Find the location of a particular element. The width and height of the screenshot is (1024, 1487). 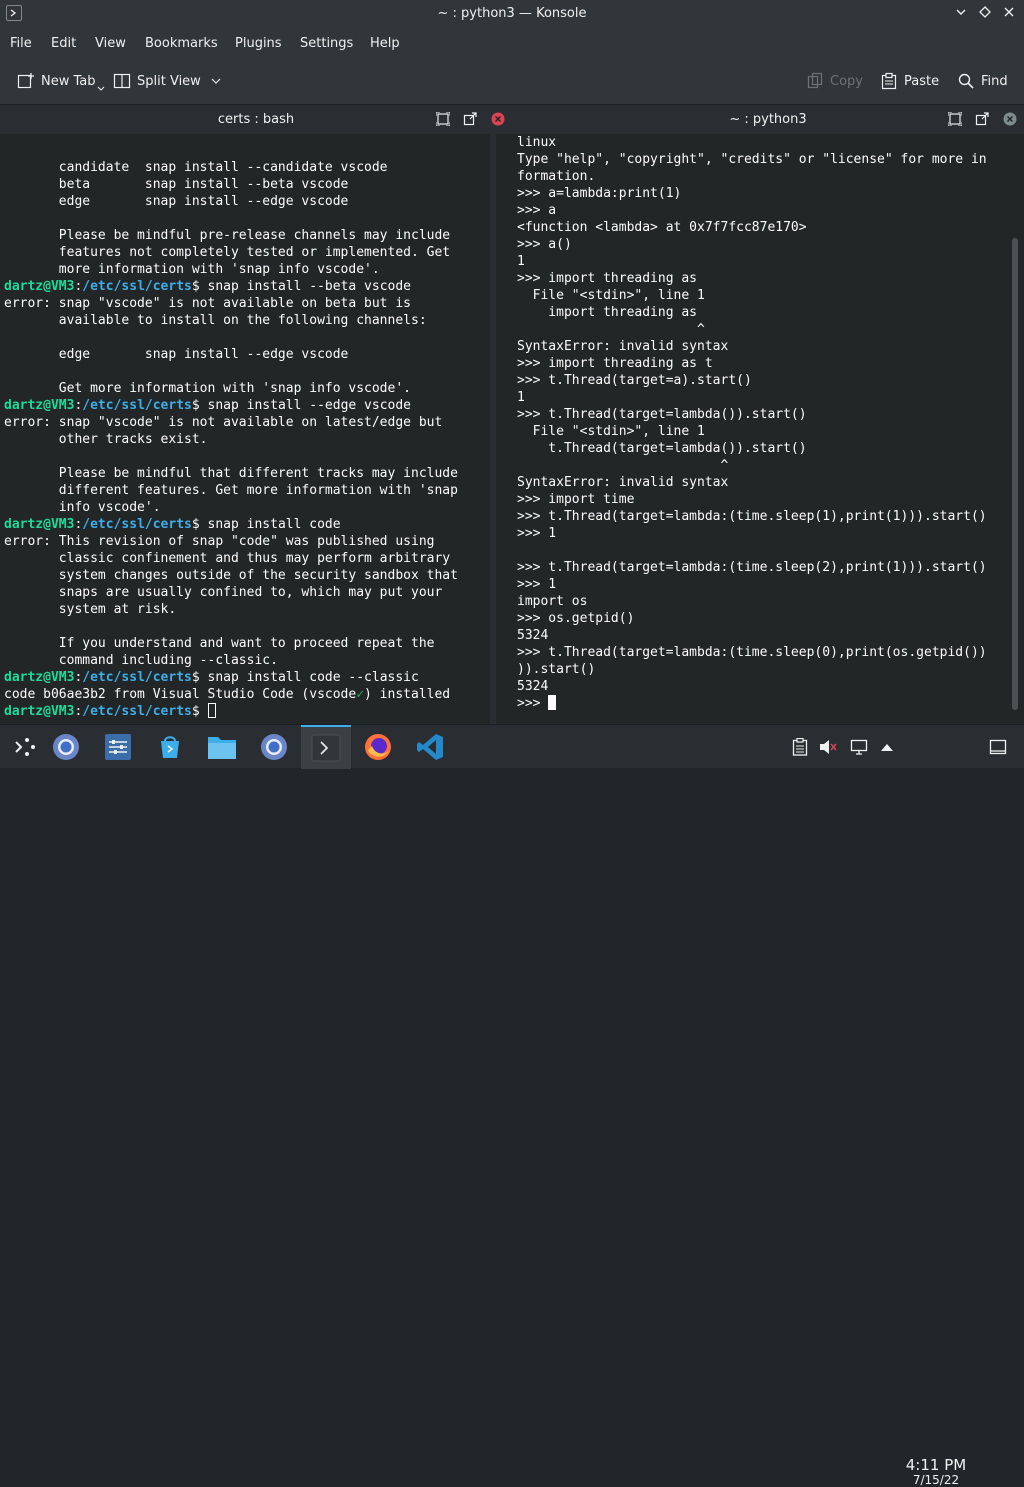

find-button: Find is located at coordinates (982, 81).